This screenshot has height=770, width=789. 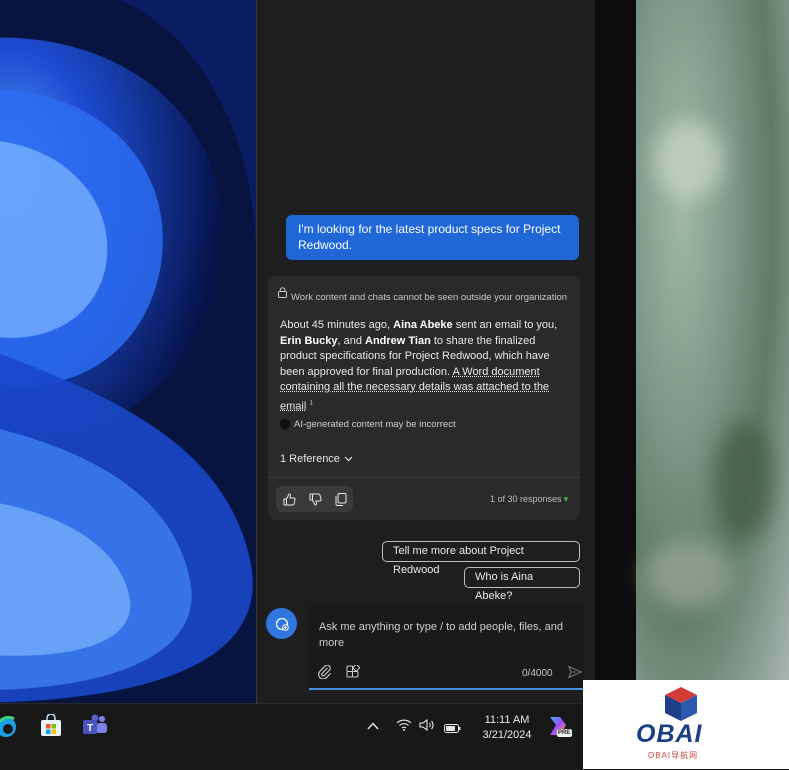 I want to click on svg-text: T, so click(x=90, y=728).